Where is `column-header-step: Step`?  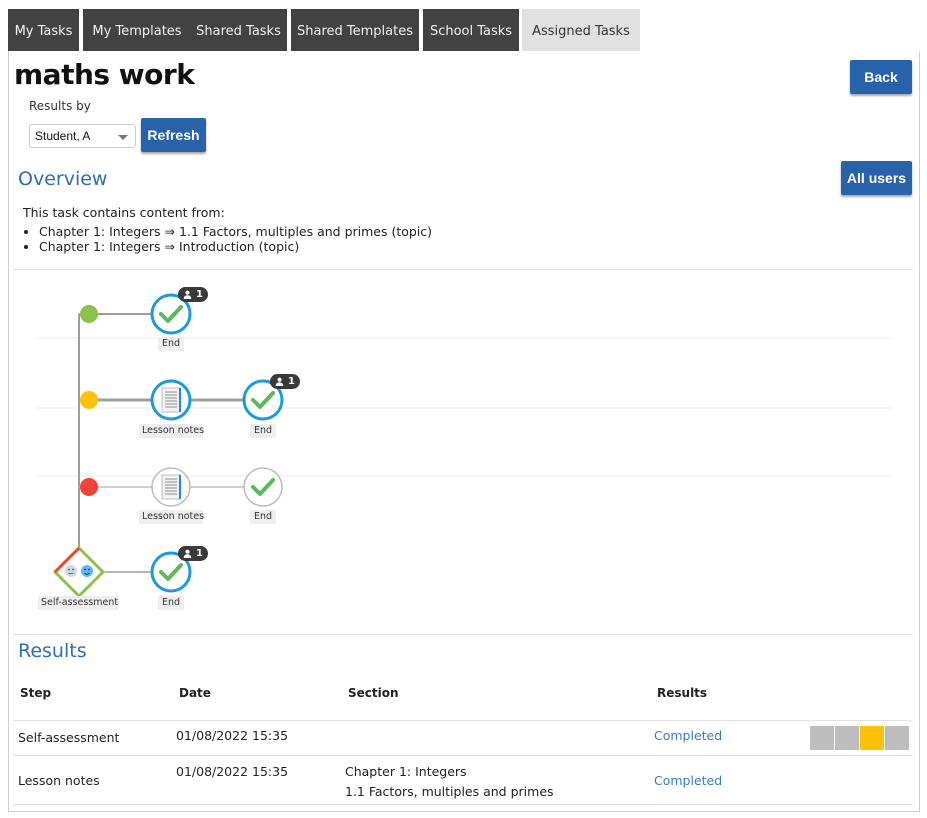
column-header-step: Step is located at coordinates (36, 693).